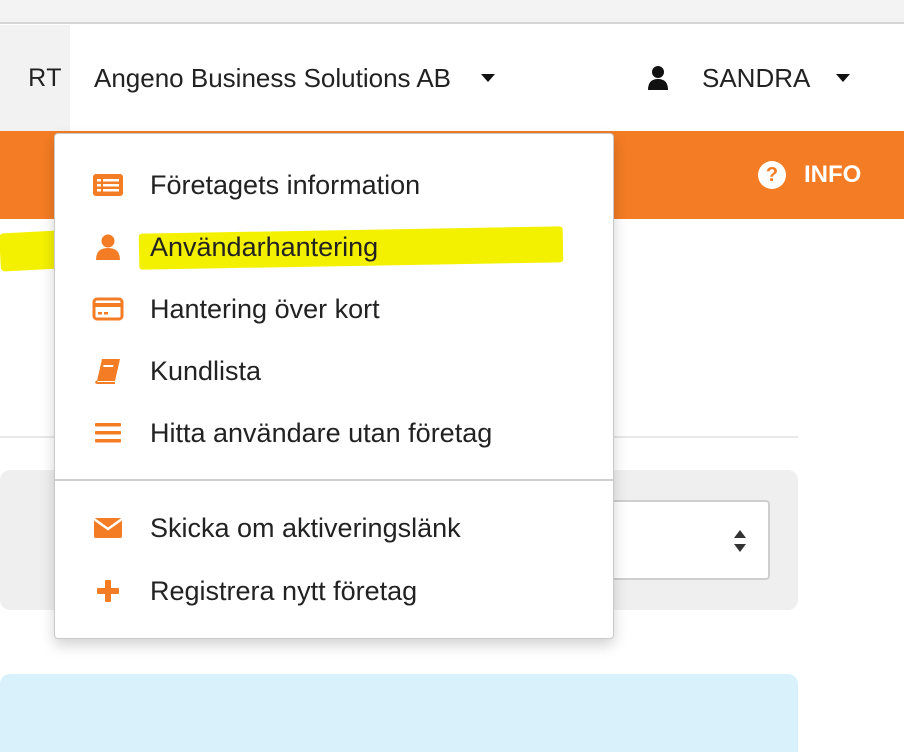 The image size is (904, 752). I want to click on menu-item-card-management: Hantering över kort, so click(334, 309).